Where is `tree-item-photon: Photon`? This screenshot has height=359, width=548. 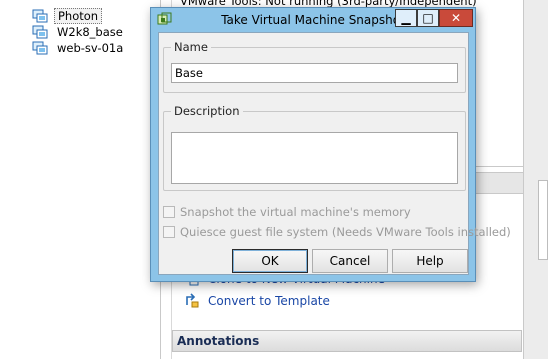 tree-item-photon: Photon is located at coordinates (67, 16).